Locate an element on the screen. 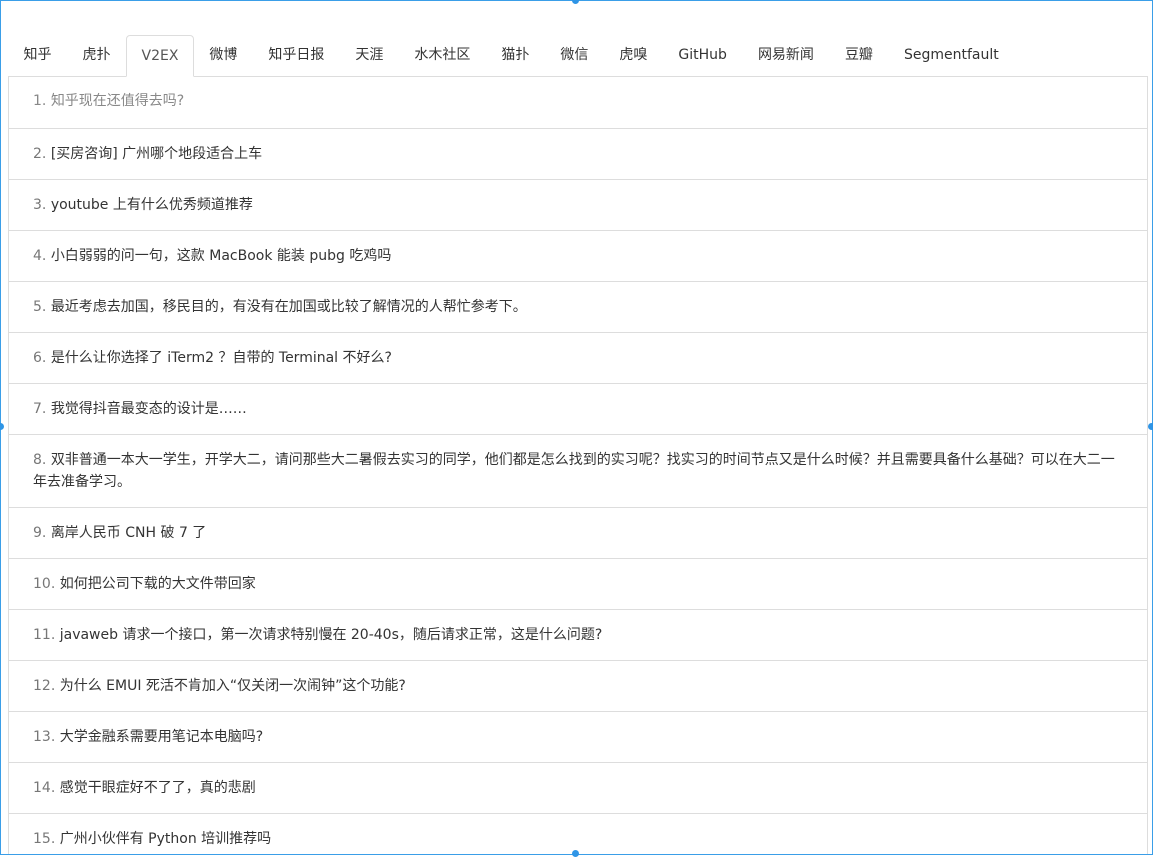 Image resolution: width=1153 pixels, height=857 pixels. item-title-link: 感觉干眼症好不了了，真的悲剧 is located at coordinates (158, 788).